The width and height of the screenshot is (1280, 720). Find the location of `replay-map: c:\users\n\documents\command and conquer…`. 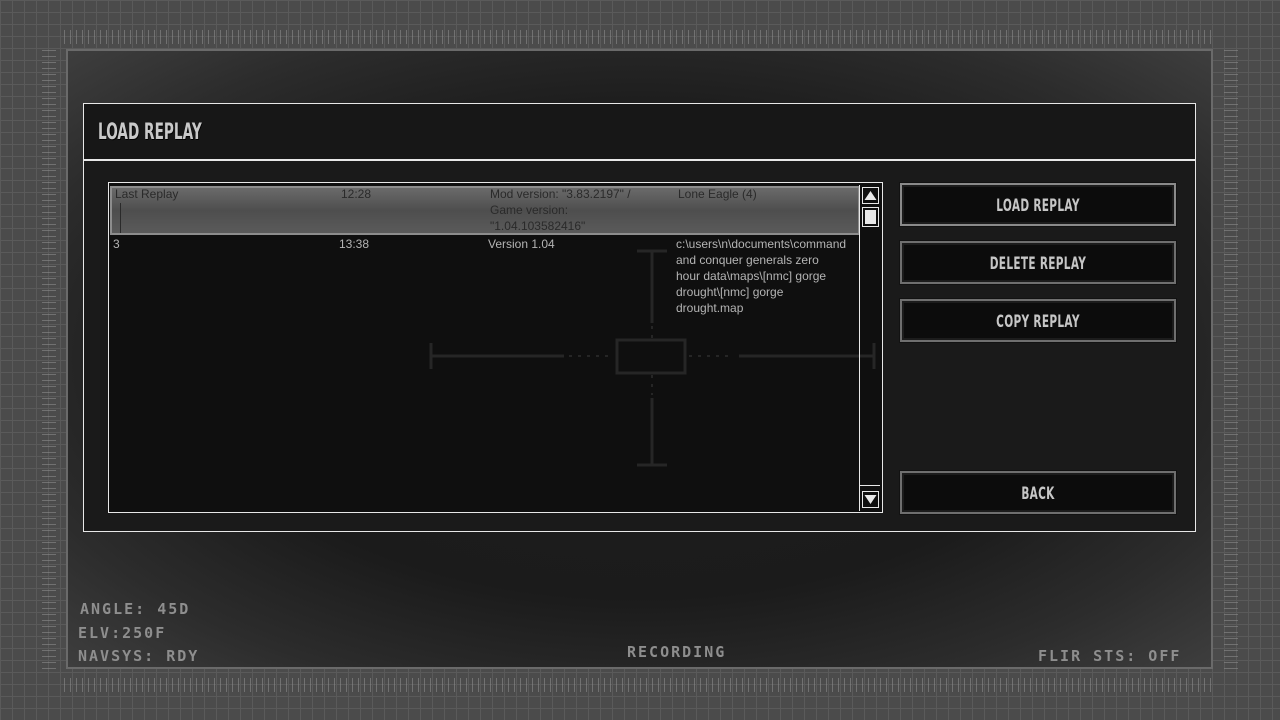

replay-map: c:\users\n\documents\command and conquer… is located at coordinates (761, 276).